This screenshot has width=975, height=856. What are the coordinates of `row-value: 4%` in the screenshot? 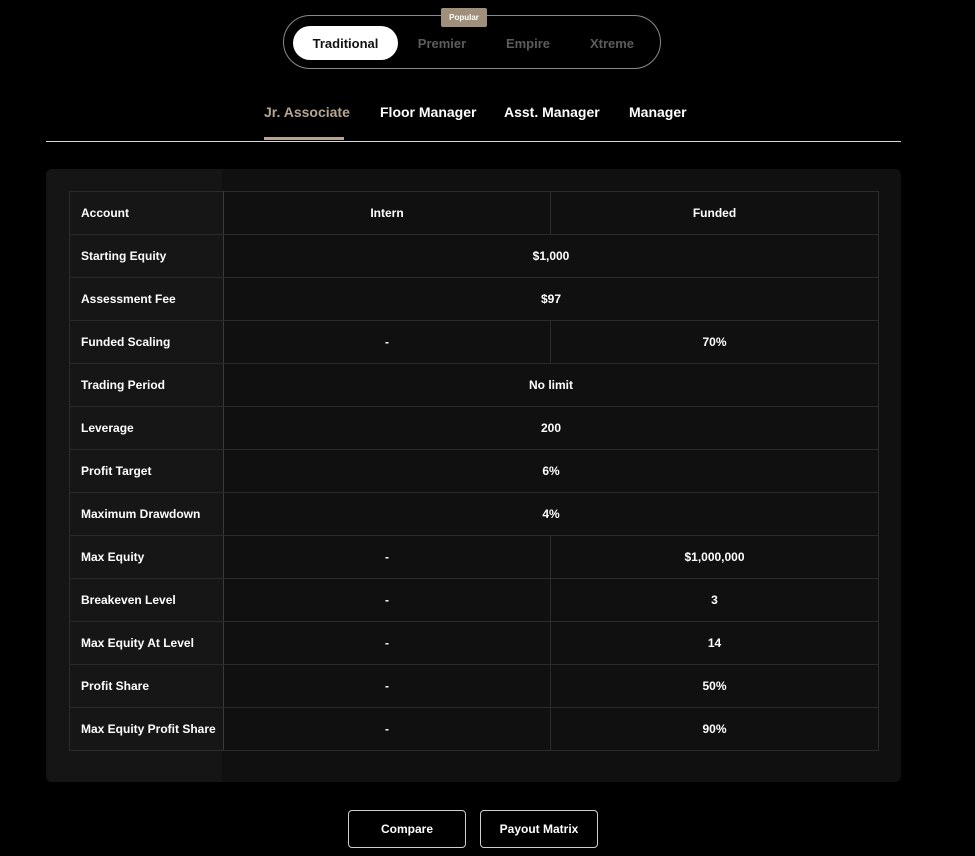 It's located at (551, 514).